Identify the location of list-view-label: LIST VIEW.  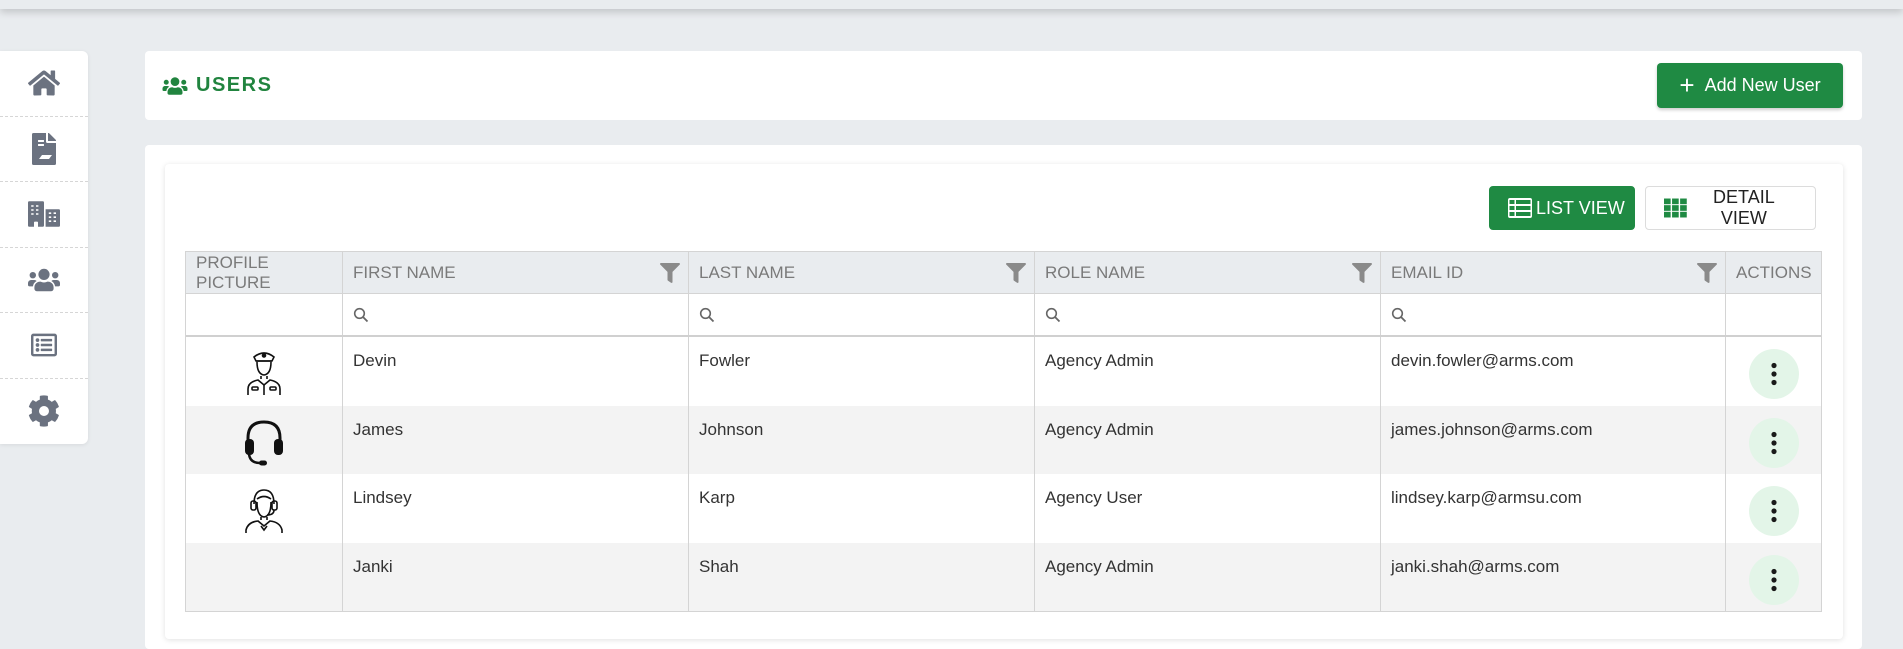
(1580, 207).